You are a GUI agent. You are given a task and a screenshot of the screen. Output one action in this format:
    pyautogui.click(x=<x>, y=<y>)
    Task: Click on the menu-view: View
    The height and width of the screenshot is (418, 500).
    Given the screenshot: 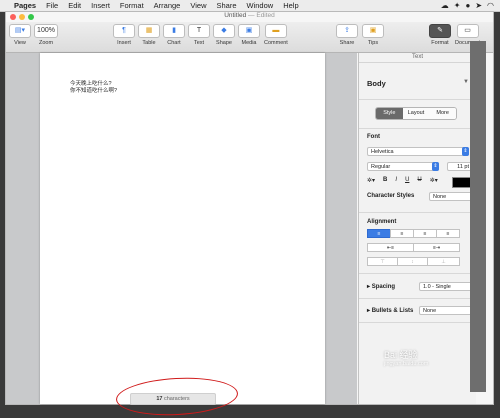 What is the action you would take?
    pyautogui.click(x=198, y=5)
    